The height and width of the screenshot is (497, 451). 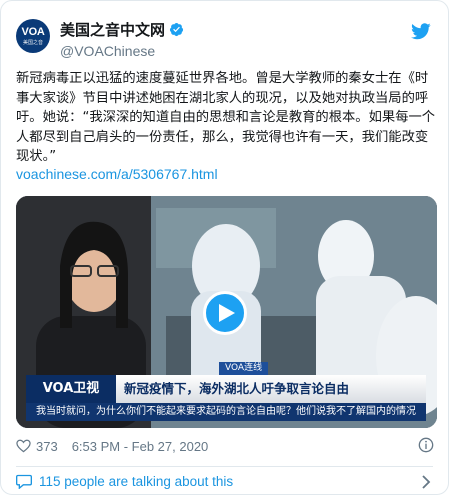 What do you see at coordinates (136, 481) in the screenshot?
I see `conversation-count: 115 people are talking about this` at bounding box center [136, 481].